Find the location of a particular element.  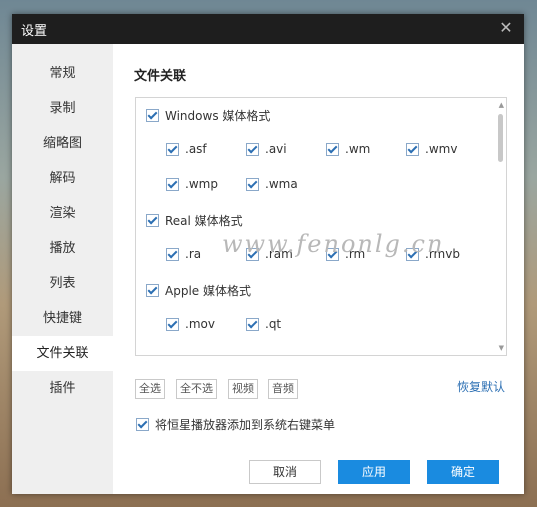

context-menu-checkbox: 将恒星播放器添加到系统右键菜单 is located at coordinates (235, 424).